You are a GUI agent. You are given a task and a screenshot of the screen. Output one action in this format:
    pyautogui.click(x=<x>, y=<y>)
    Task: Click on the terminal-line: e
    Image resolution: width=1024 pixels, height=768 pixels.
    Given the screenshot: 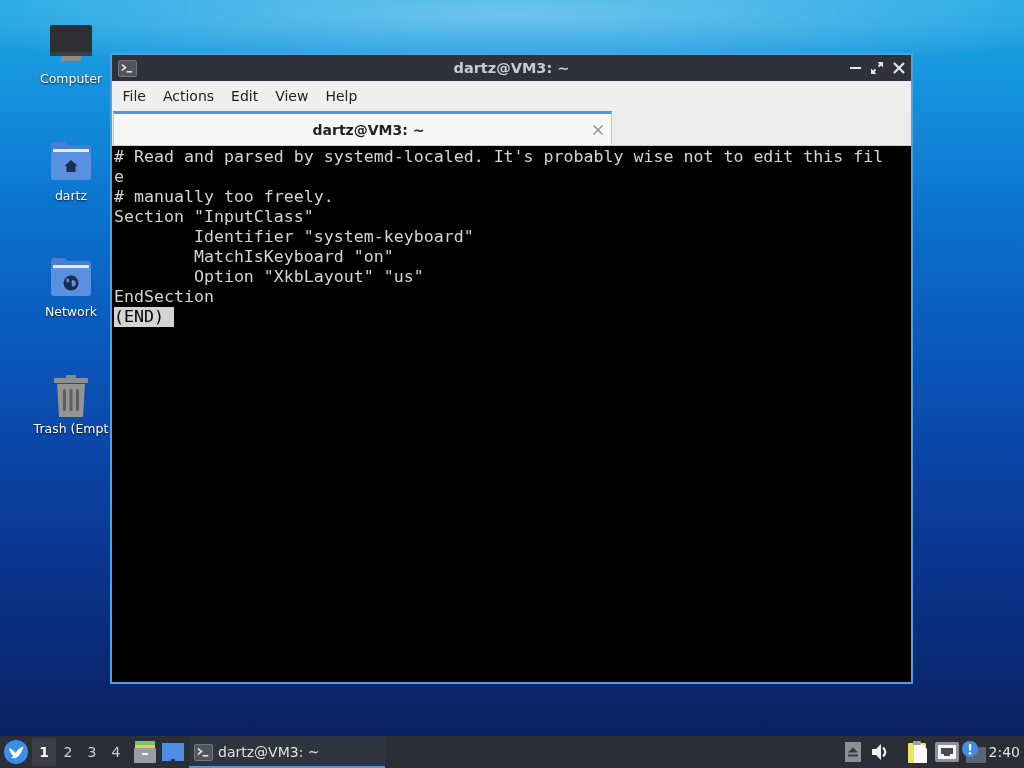 What is the action you would take?
    pyautogui.click(x=119, y=177)
    